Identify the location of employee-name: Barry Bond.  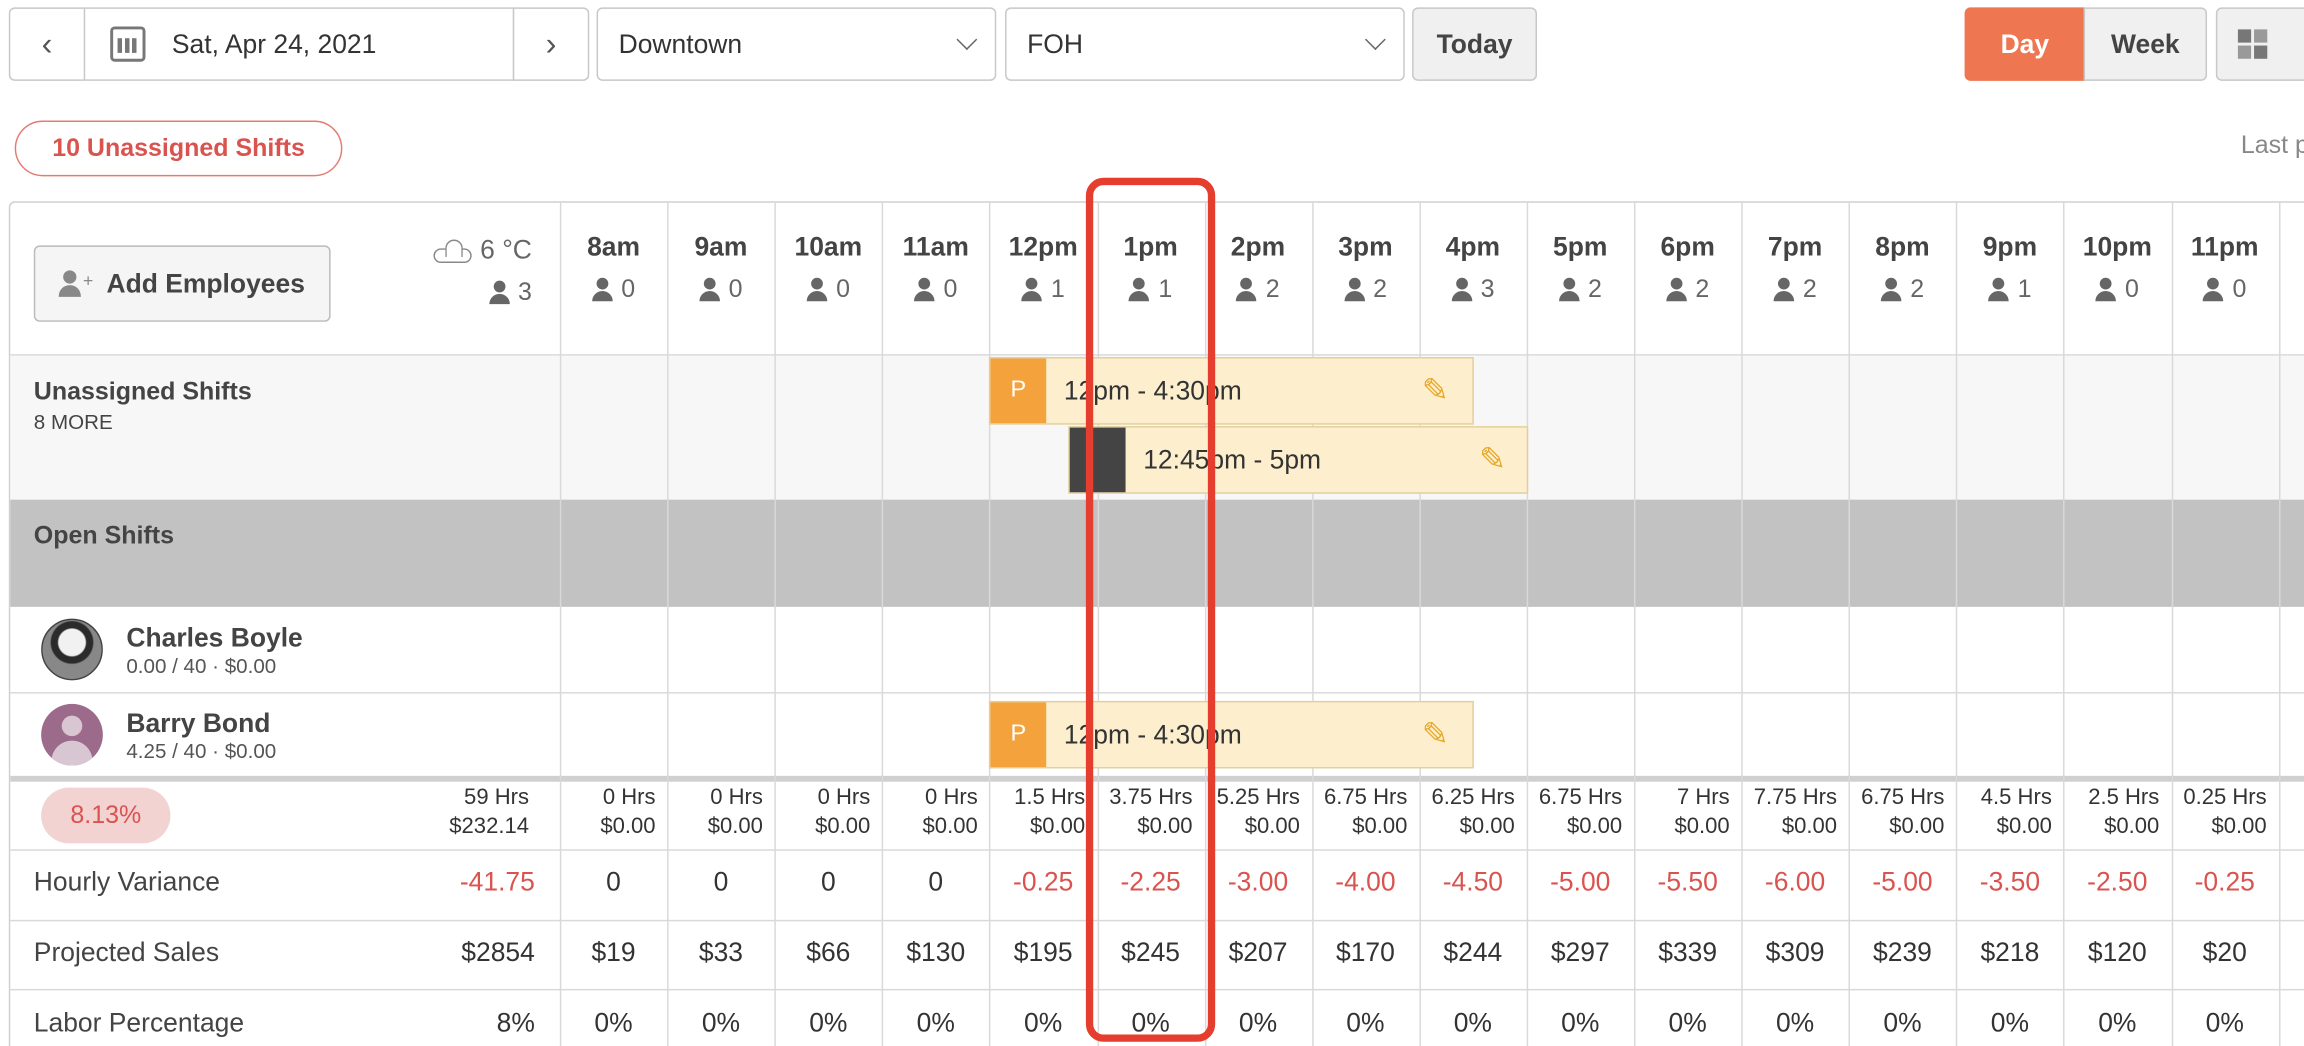
(198, 722).